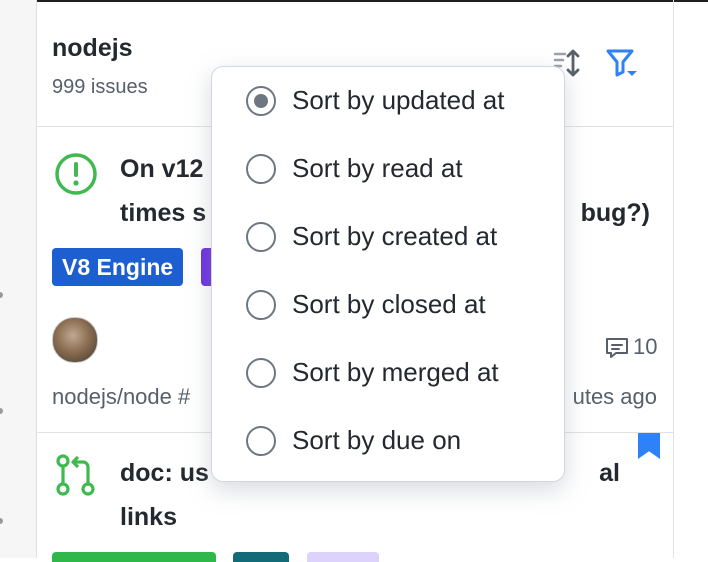 The image size is (708, 562). I want to click on filter-icon, so click(623, 64).